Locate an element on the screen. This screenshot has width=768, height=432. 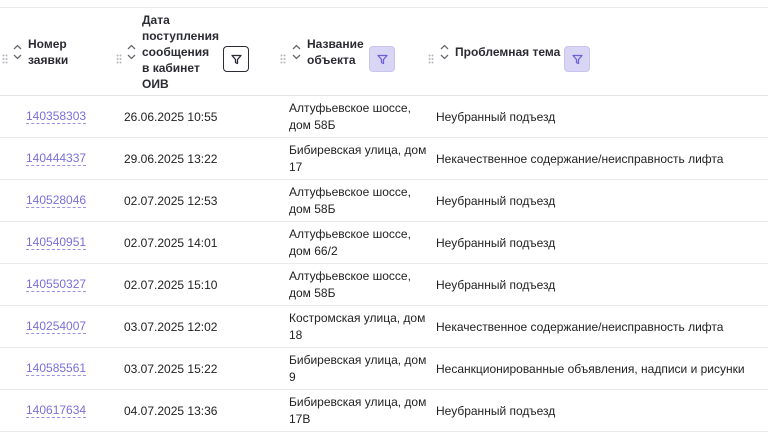
filter-button-topic is located at coordinates (577, 59).